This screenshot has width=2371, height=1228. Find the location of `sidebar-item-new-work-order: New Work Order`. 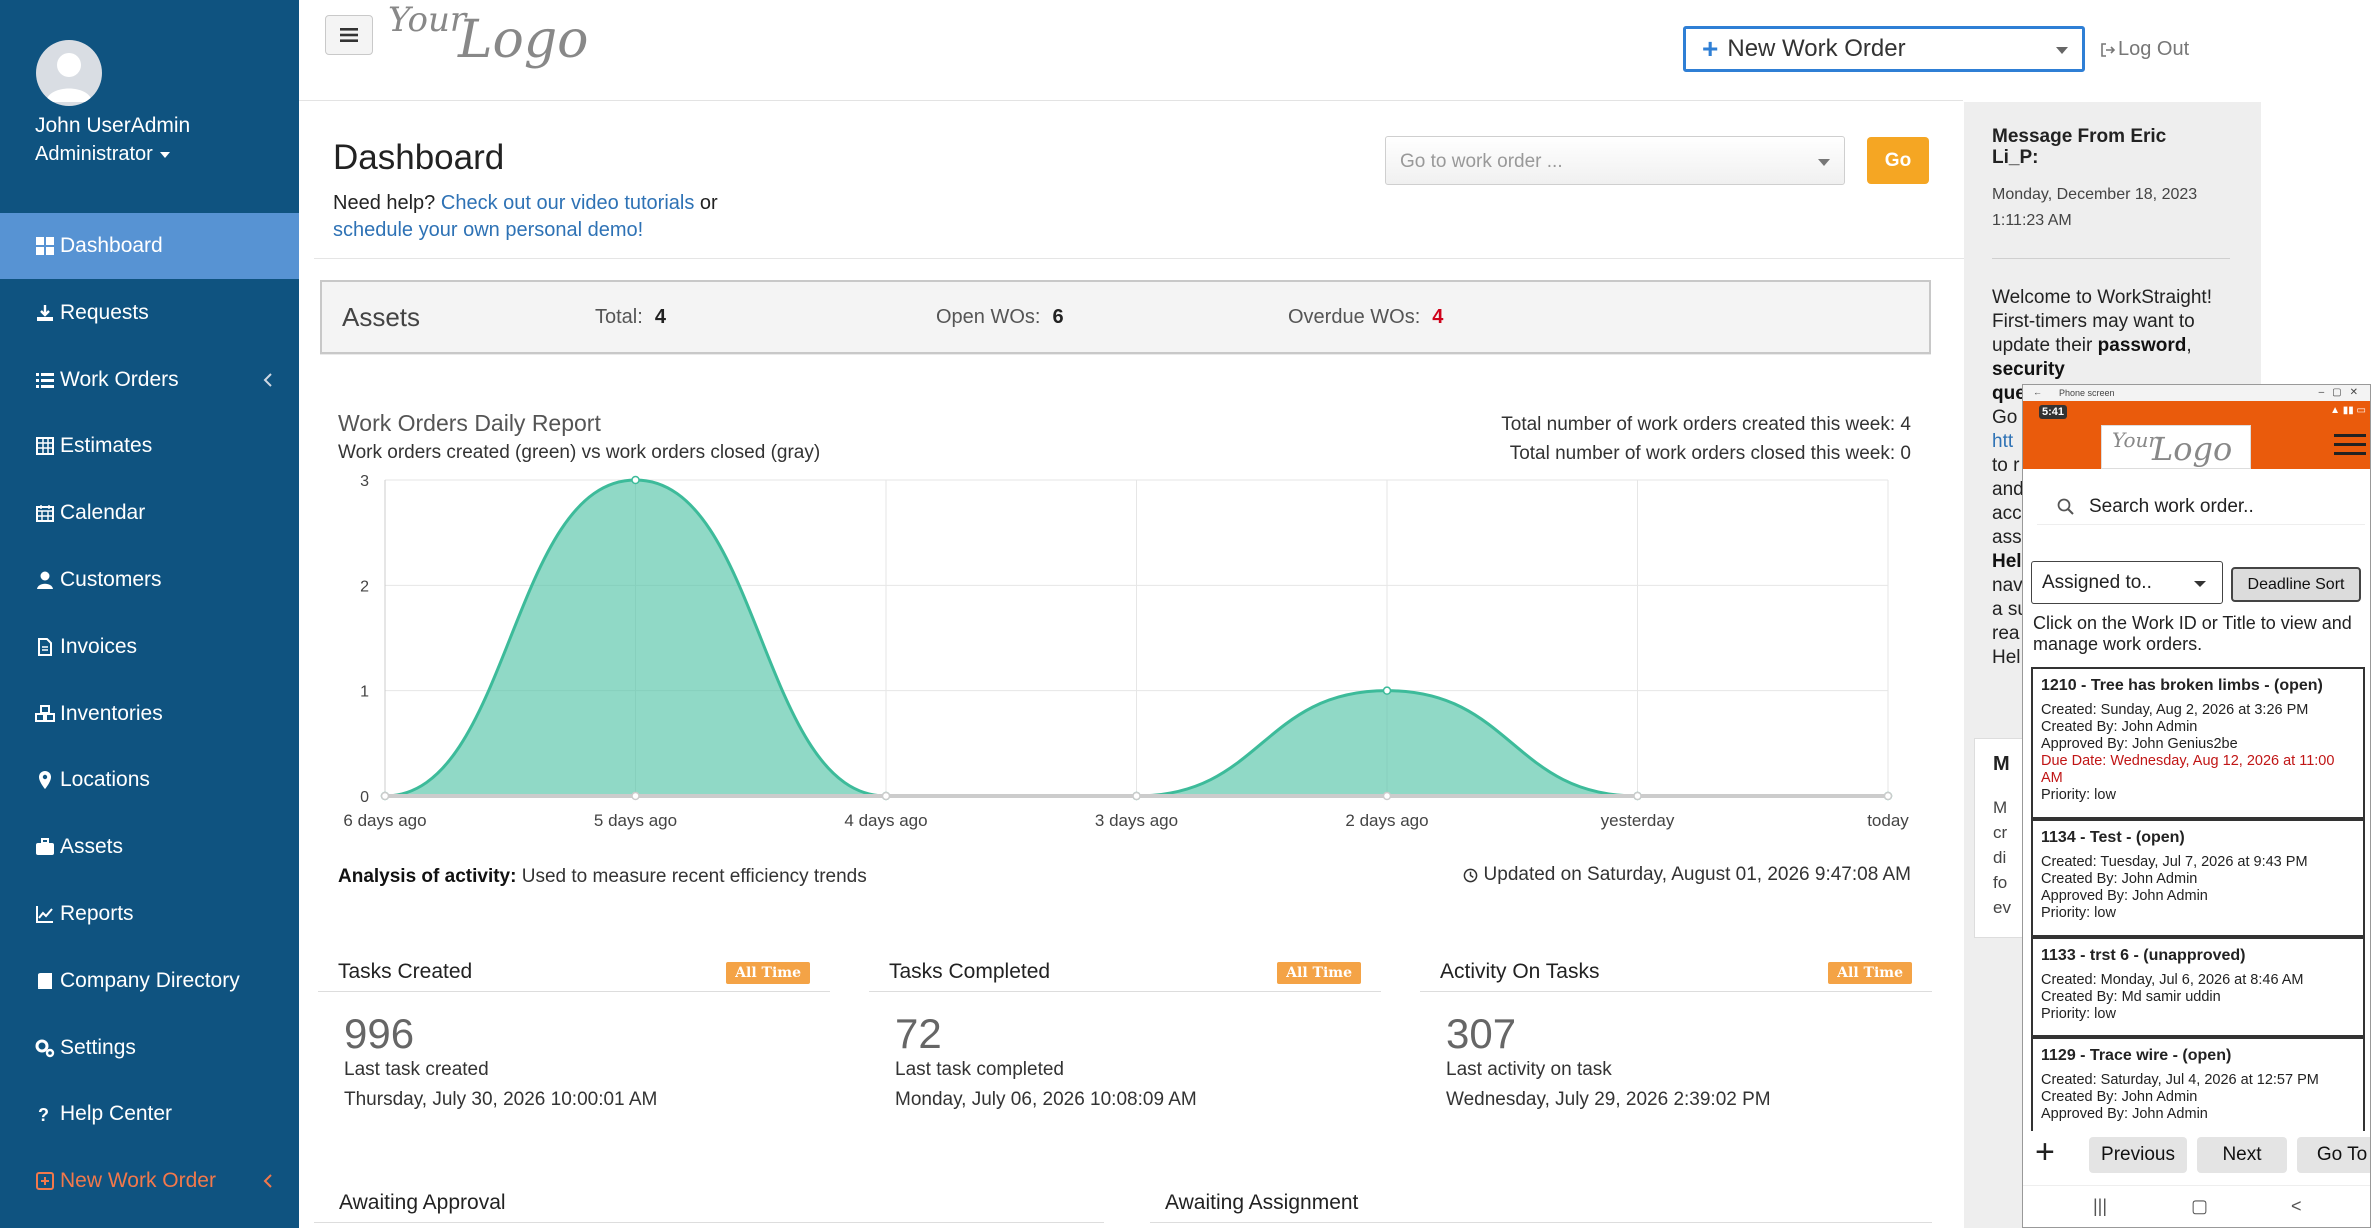

sidebar-item-new-work-order: New Work Order is located at coordinates (149, 1181).